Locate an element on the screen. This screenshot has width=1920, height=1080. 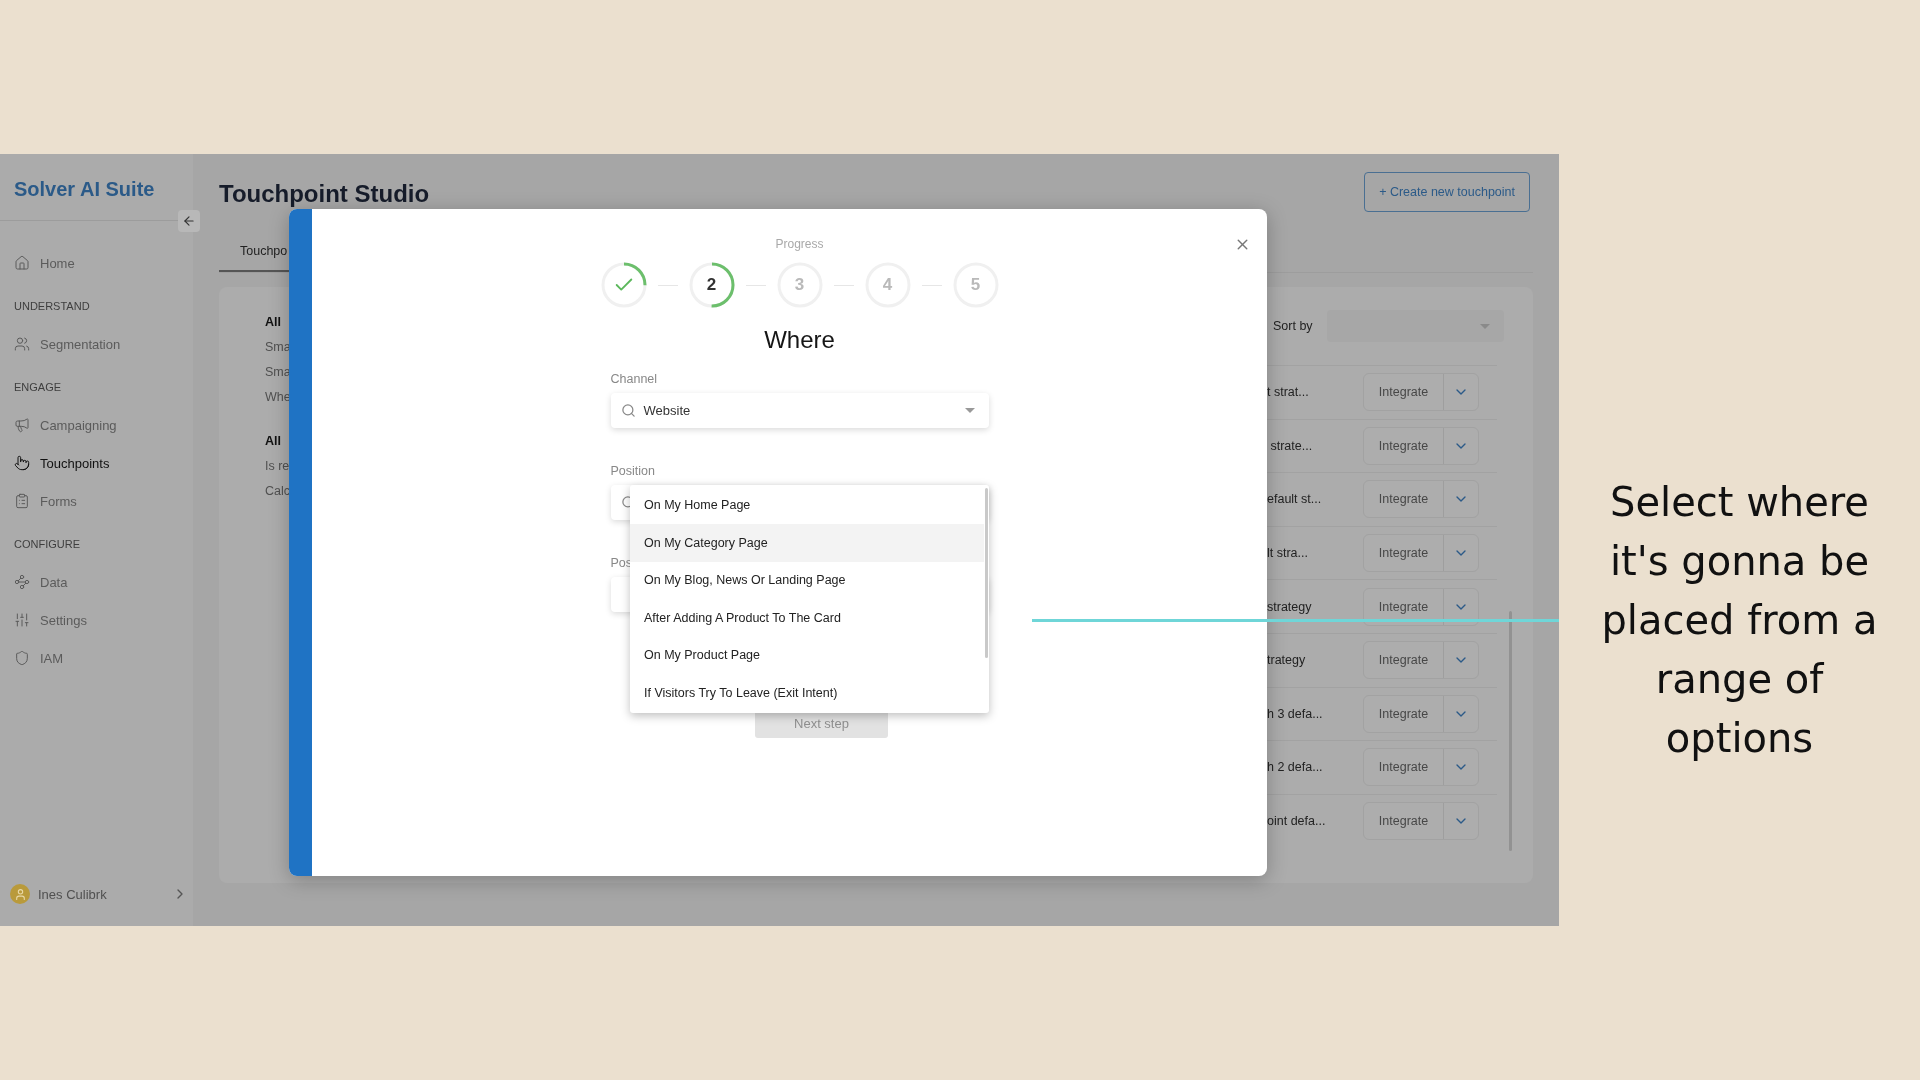
user-name: Ines Culibrk is located at coordinates (73, 894).